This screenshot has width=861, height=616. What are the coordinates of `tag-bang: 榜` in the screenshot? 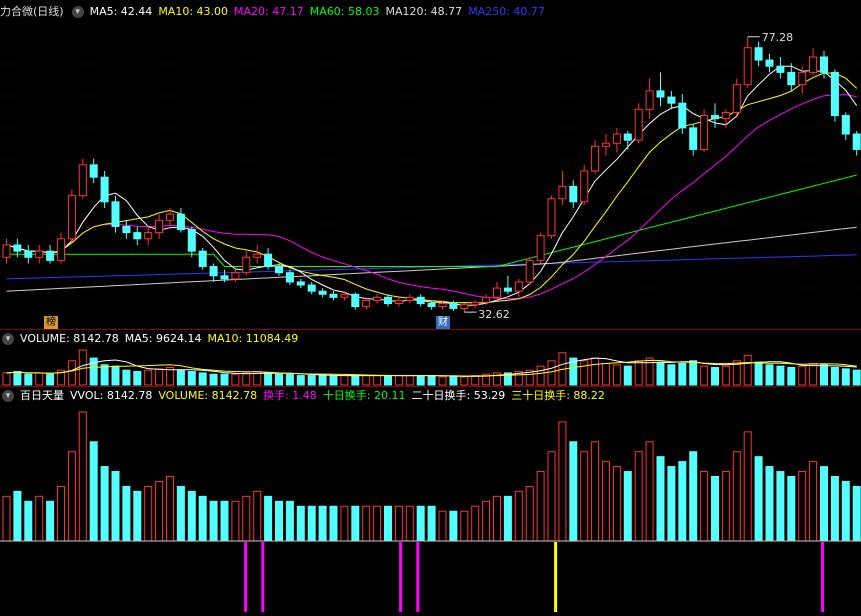 It's located at (51, 322).